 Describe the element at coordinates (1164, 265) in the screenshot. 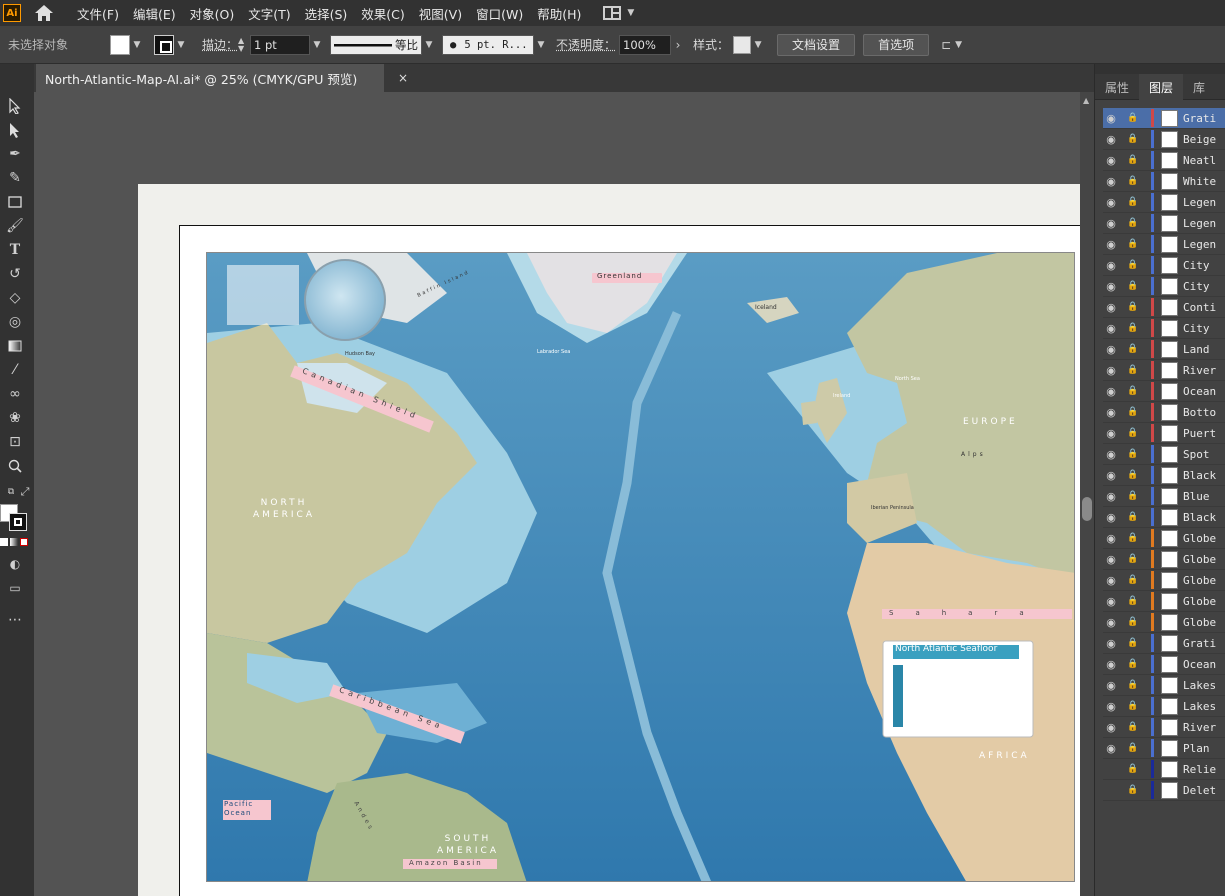

I see `layer-row: ◉ 🔒 City` at that location.